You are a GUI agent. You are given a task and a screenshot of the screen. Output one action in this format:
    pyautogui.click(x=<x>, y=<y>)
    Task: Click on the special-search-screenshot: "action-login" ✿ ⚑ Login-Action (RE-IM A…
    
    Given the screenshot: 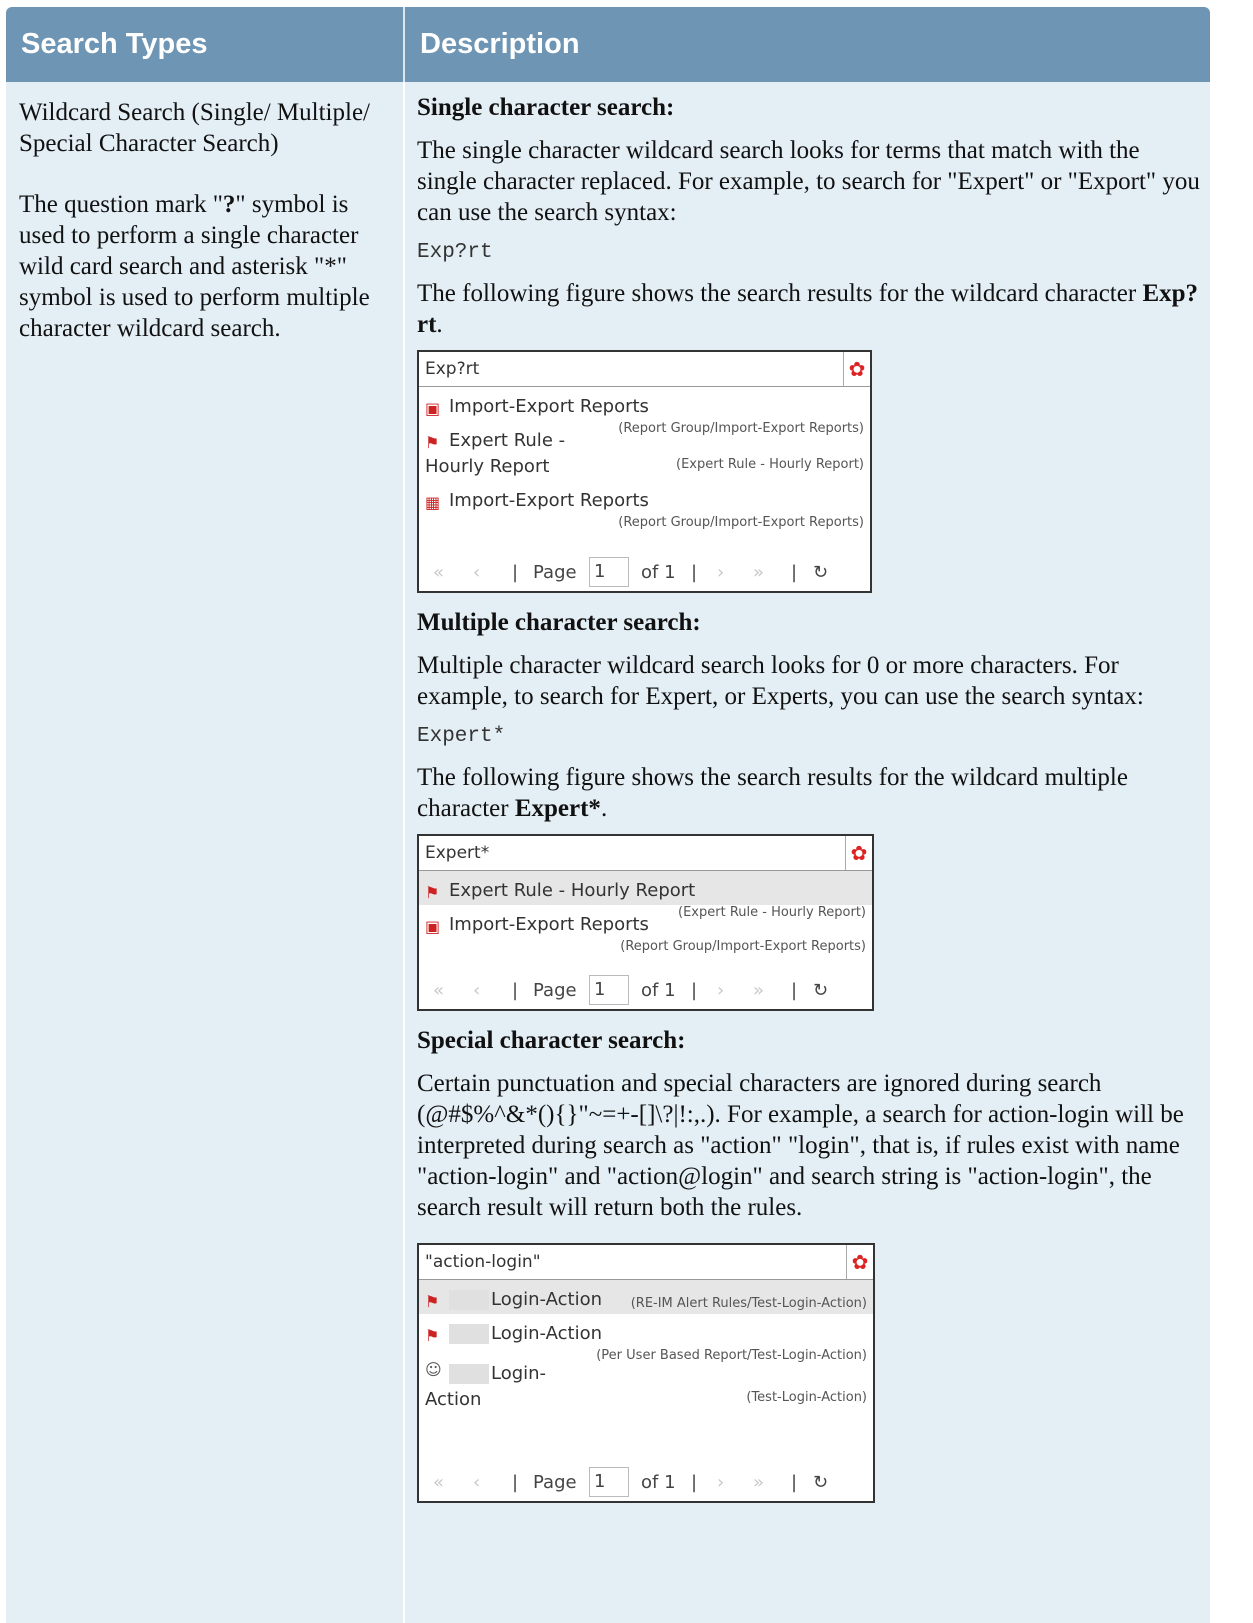 What is the action you would take?
    pyautogui.click(x=646, y=1373)
    